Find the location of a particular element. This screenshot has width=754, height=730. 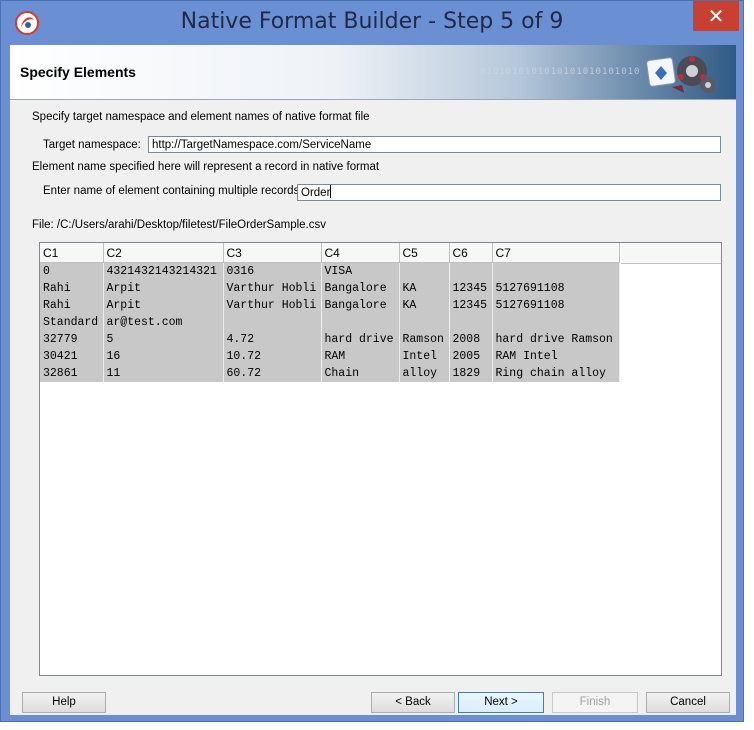

column-header: C7 is located at coordinates (556, 253).